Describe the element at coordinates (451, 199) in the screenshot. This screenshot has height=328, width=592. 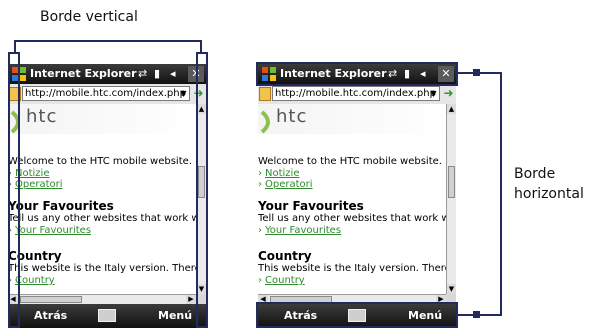
I see `vertical-scrollbar: ▲ ▼` at that location.